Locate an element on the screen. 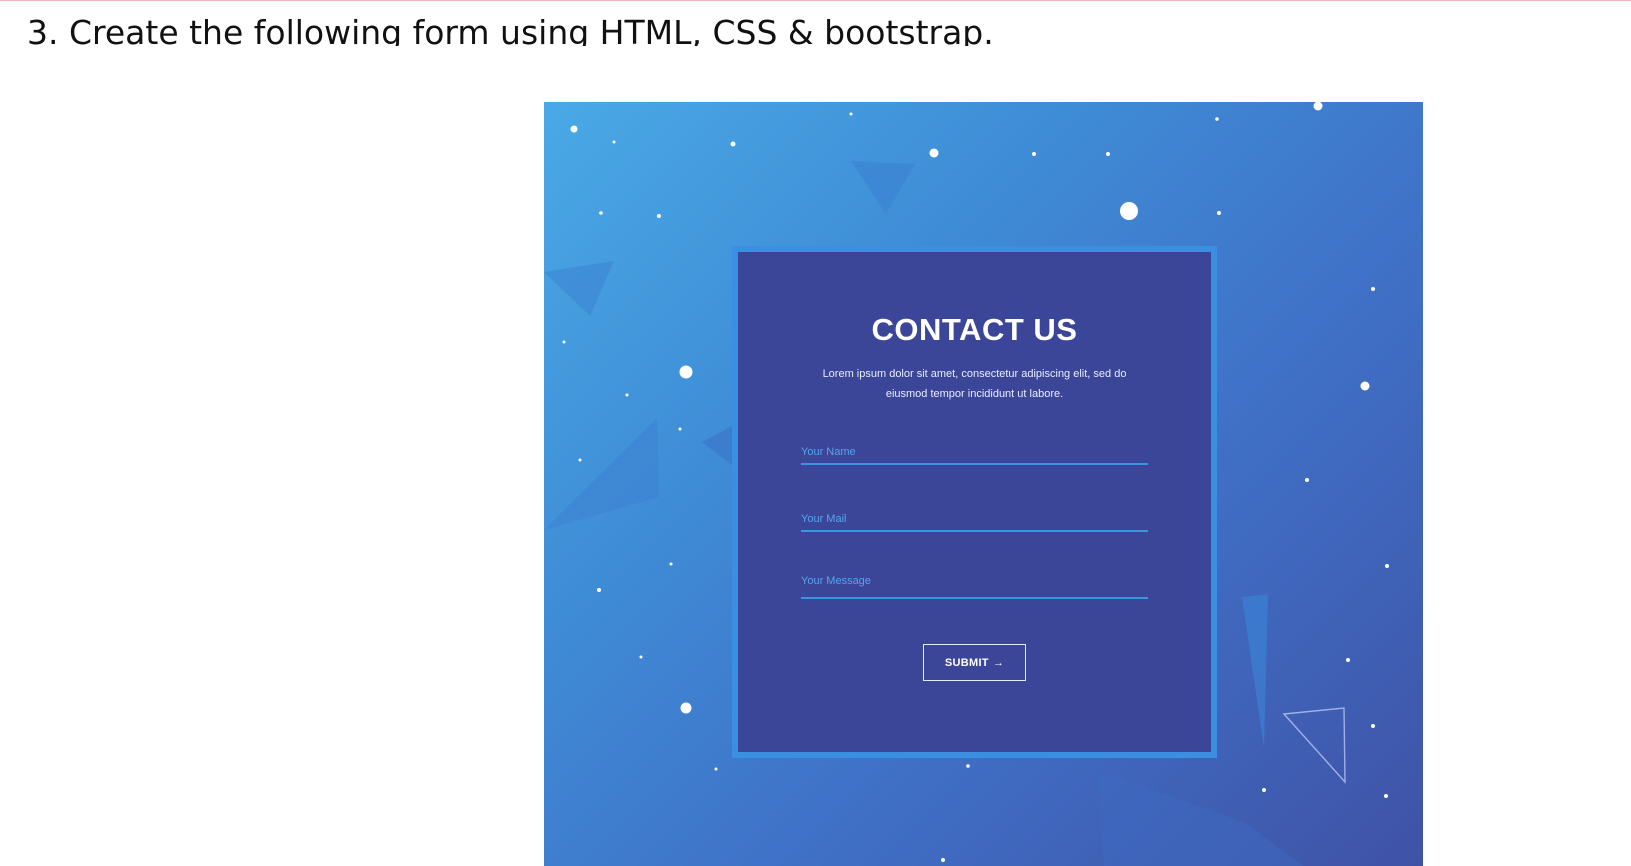 The width and height of the screenshot is (1631, 866). name-field-wrapper is located at coordinates (974, 449).